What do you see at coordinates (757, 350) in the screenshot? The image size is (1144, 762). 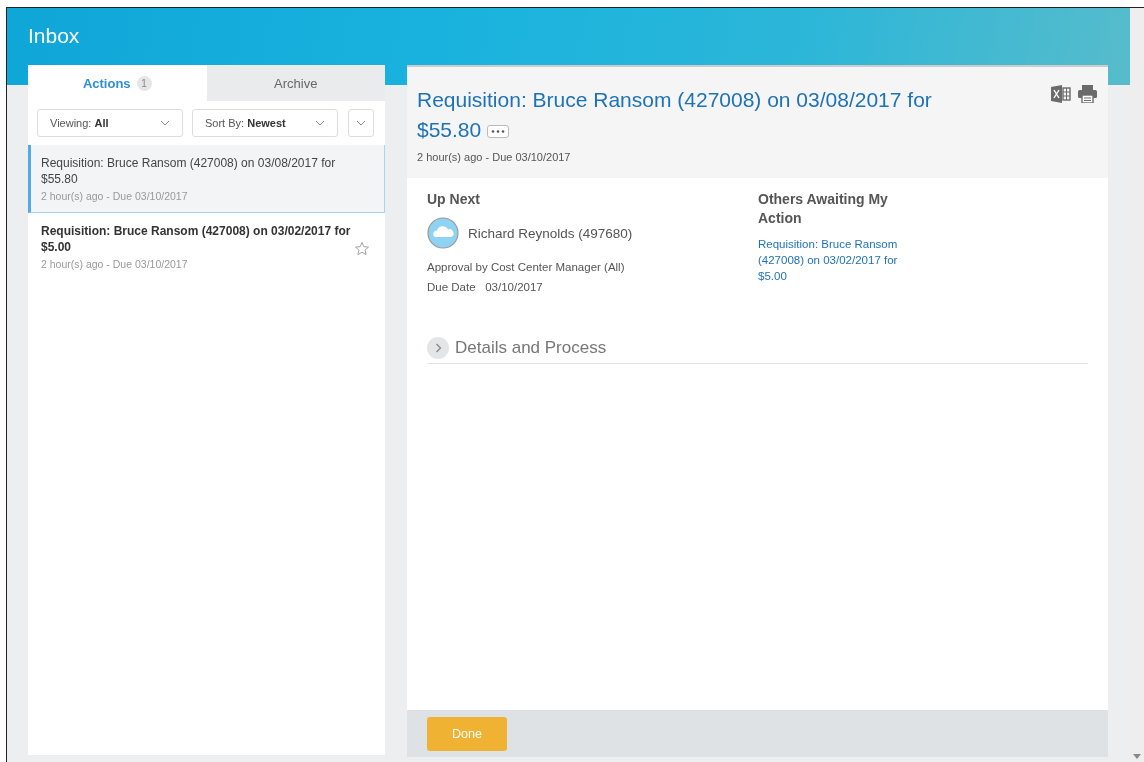 I see `details-toggle: Details and Process` at bounding box center [757, 350].